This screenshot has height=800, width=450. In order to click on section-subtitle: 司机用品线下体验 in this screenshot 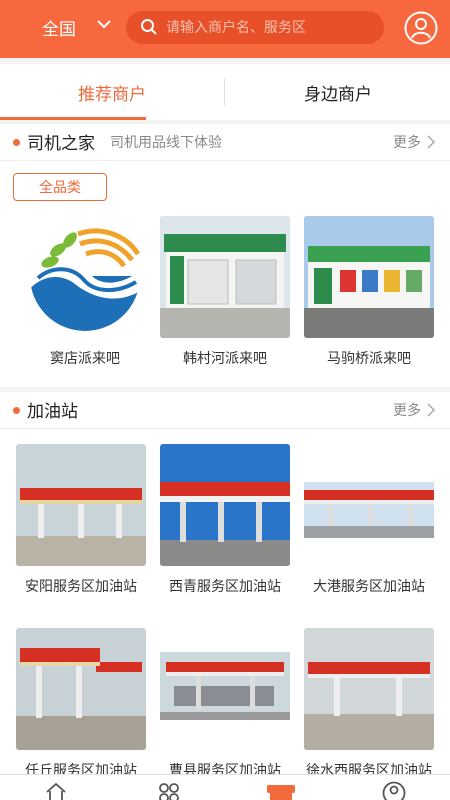, I will do `click(166, 143)`.